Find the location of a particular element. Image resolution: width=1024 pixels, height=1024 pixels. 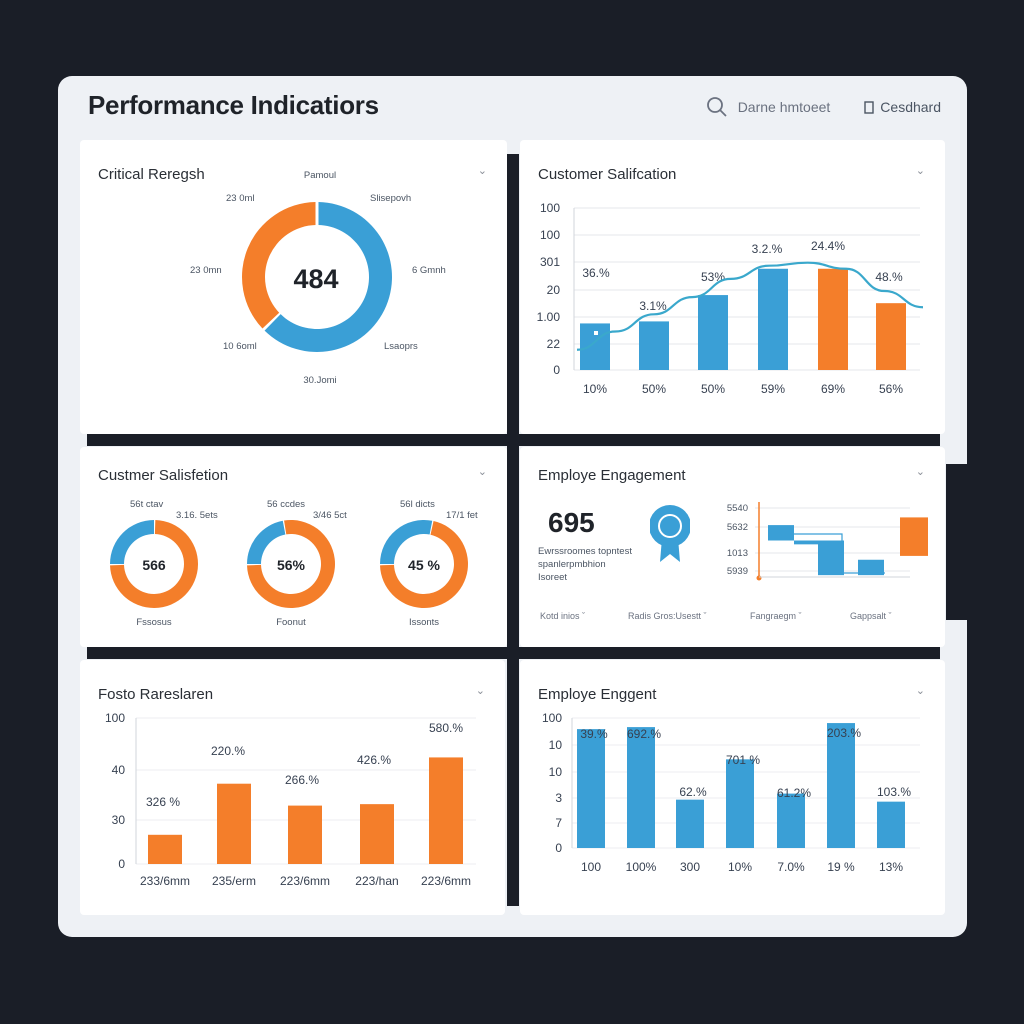

donut-label-top-right: 3.16. 5ets is located at coordinates (197, 515).